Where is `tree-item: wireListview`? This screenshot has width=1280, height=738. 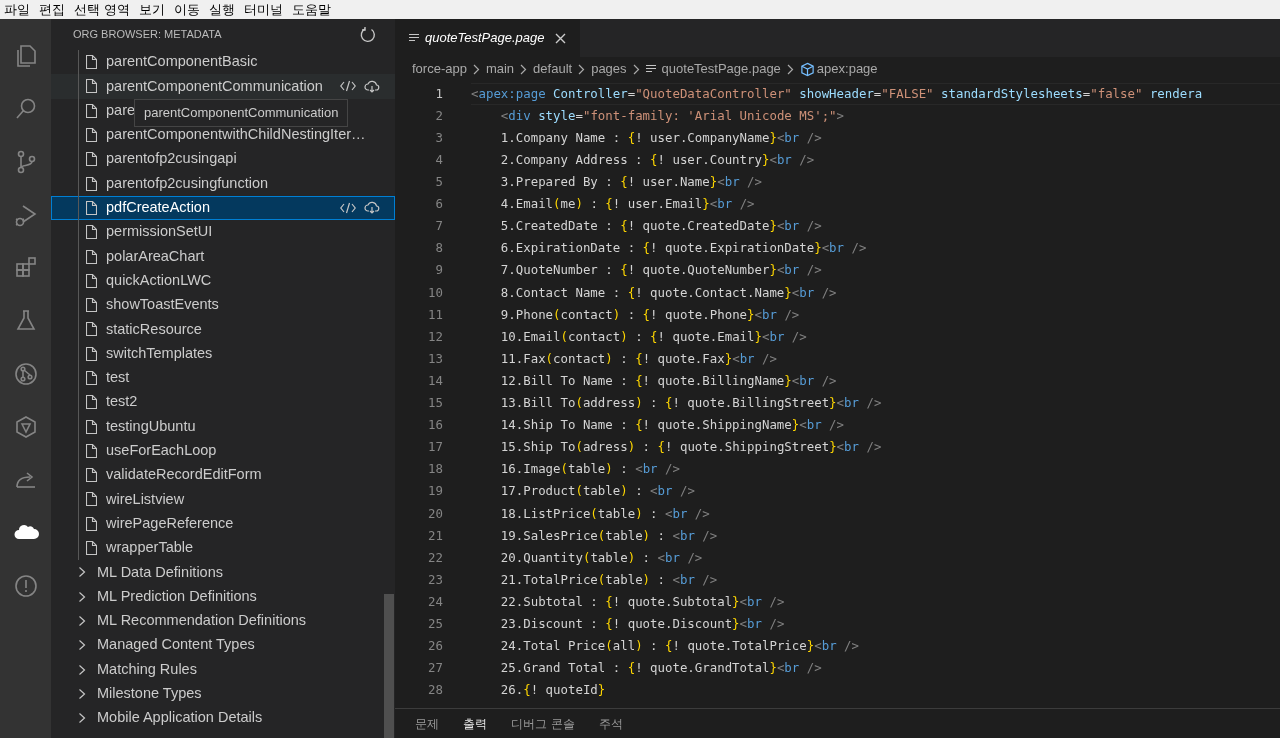 tree-item: wireListview is located at coordinates (223, 499).